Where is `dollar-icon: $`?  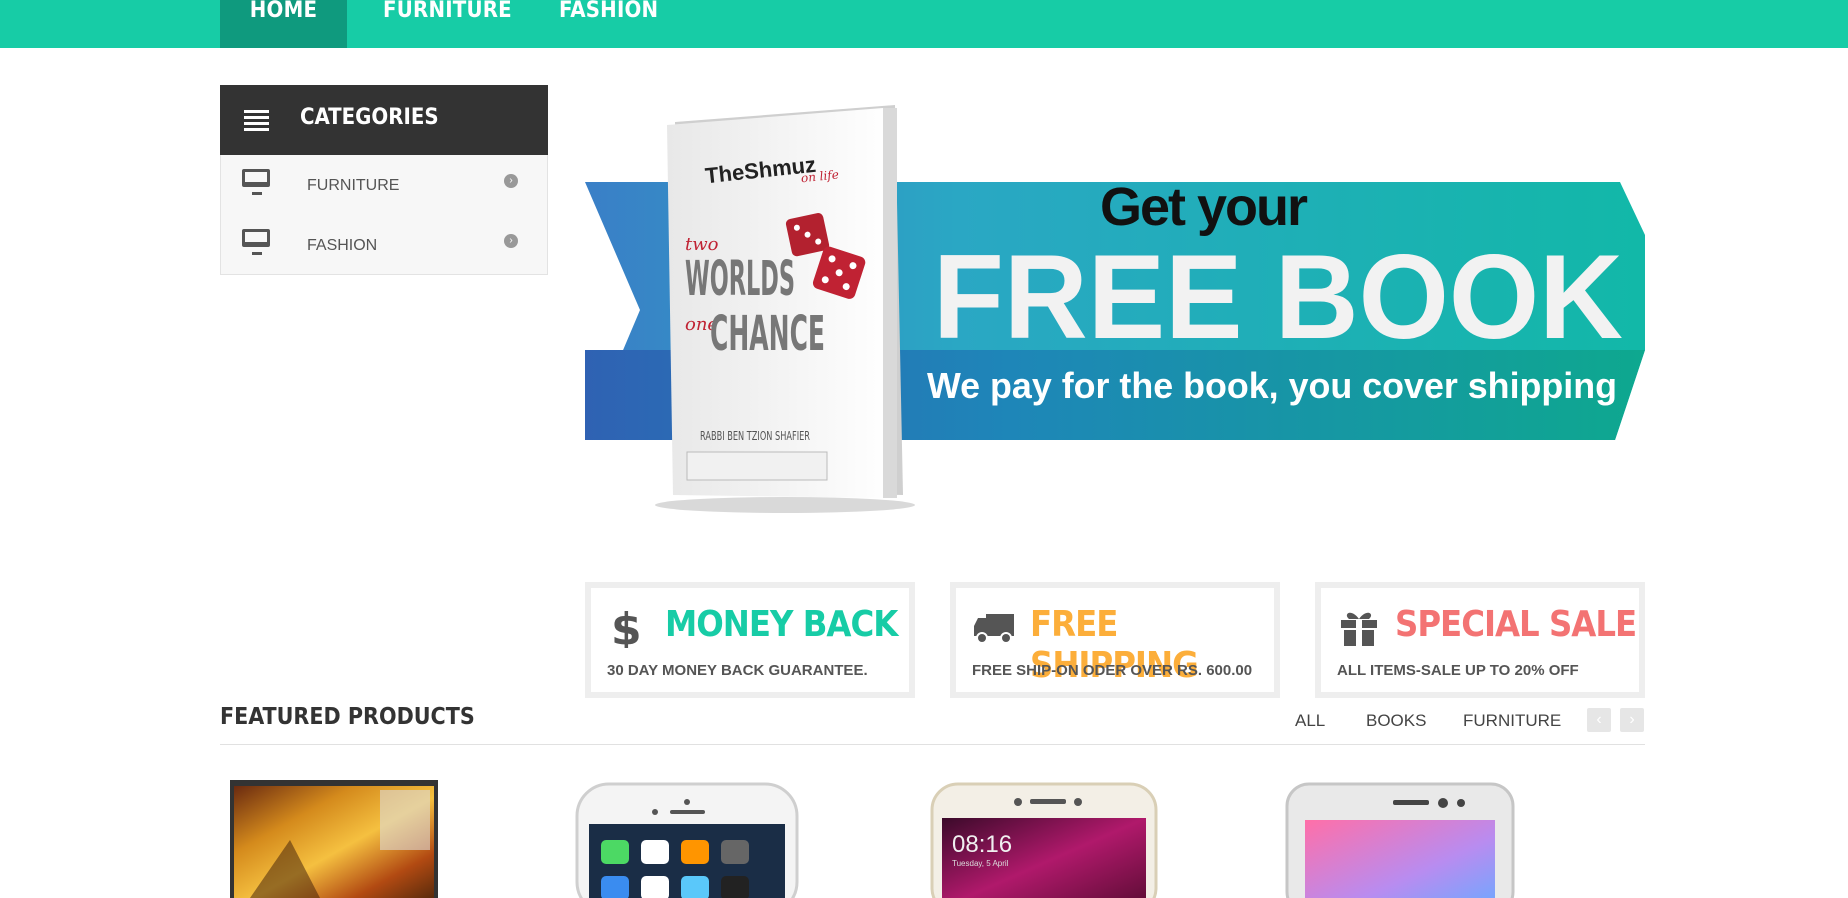 dollar-icon: $ is located at coordinates (626, 626).